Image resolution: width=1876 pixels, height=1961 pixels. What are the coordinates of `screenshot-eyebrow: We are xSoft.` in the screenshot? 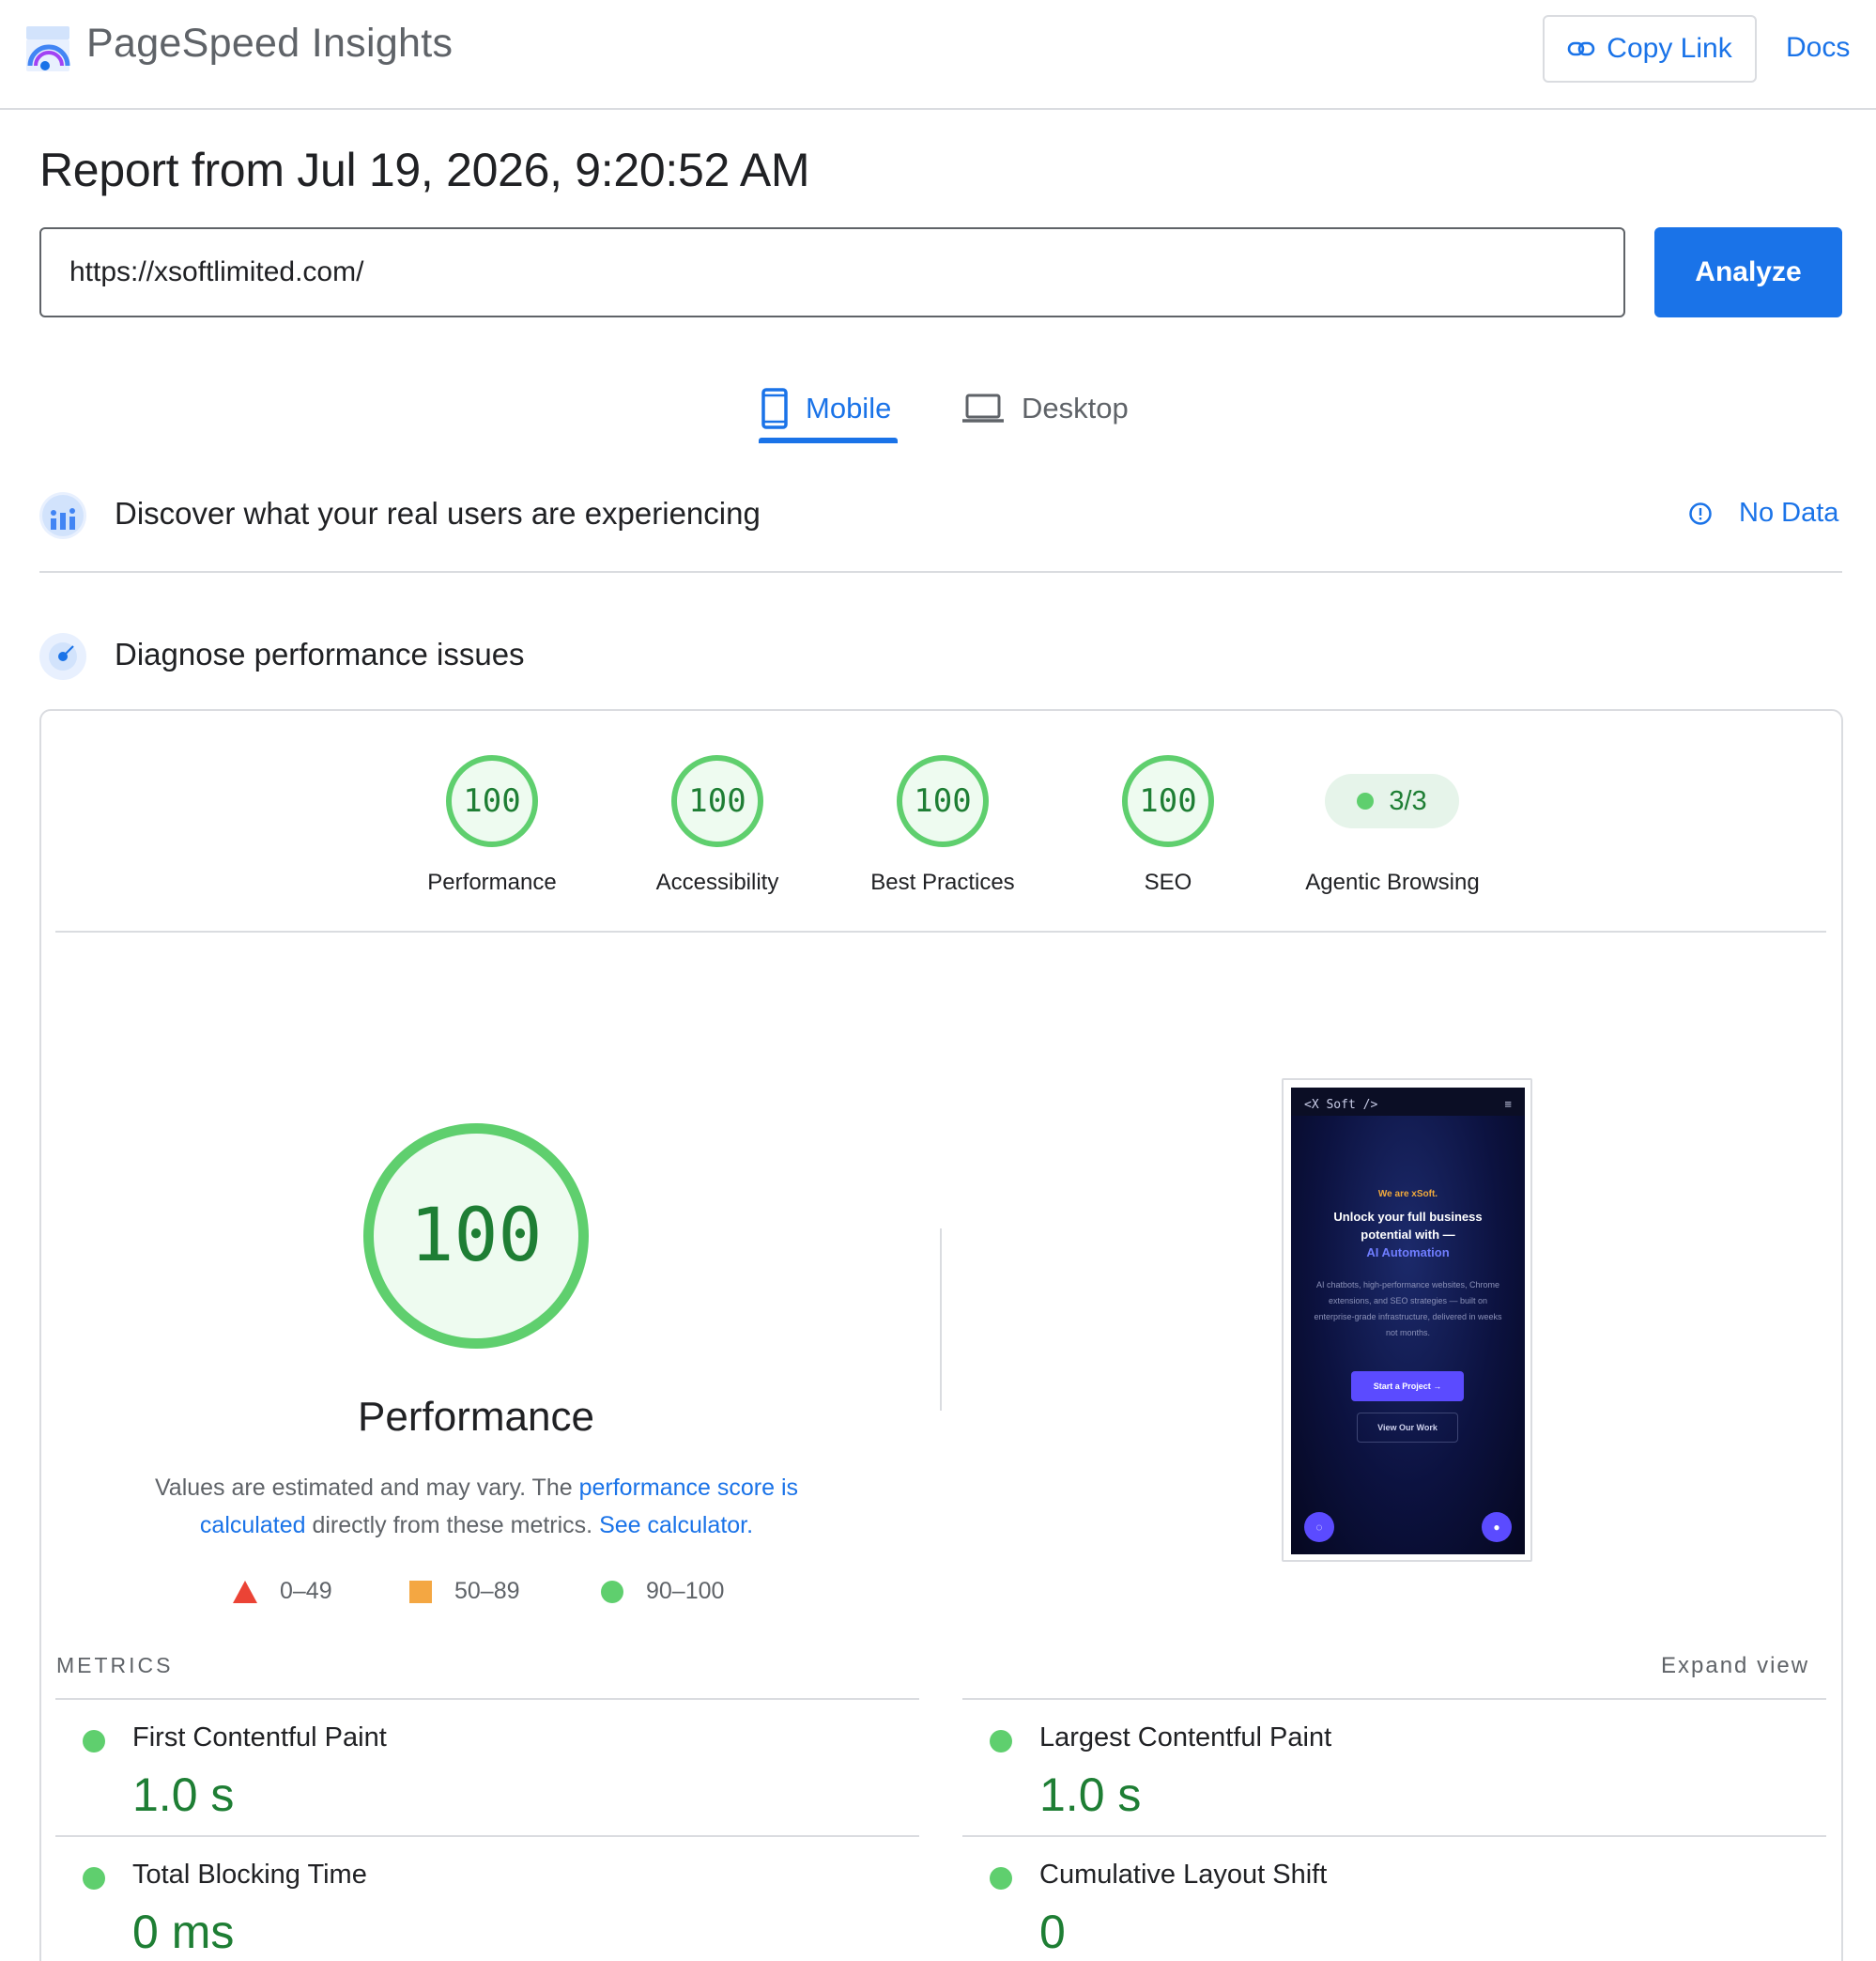 It's located at (1407, 1194).